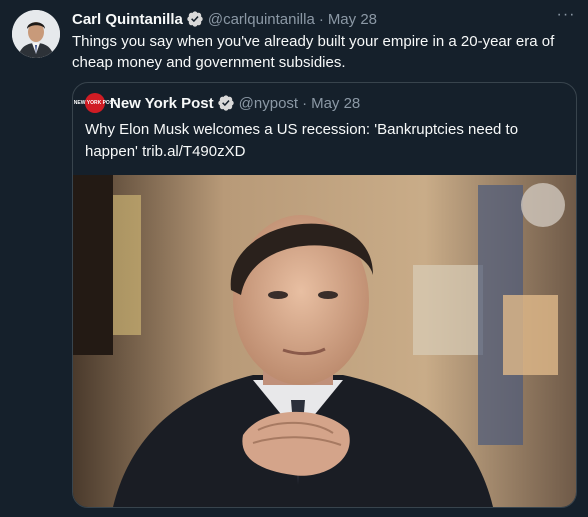  What do you see at coordinates (162, 103) in the screenshot?
I see `quoted-author-name: New York Post` at bounding box center [162, 103].